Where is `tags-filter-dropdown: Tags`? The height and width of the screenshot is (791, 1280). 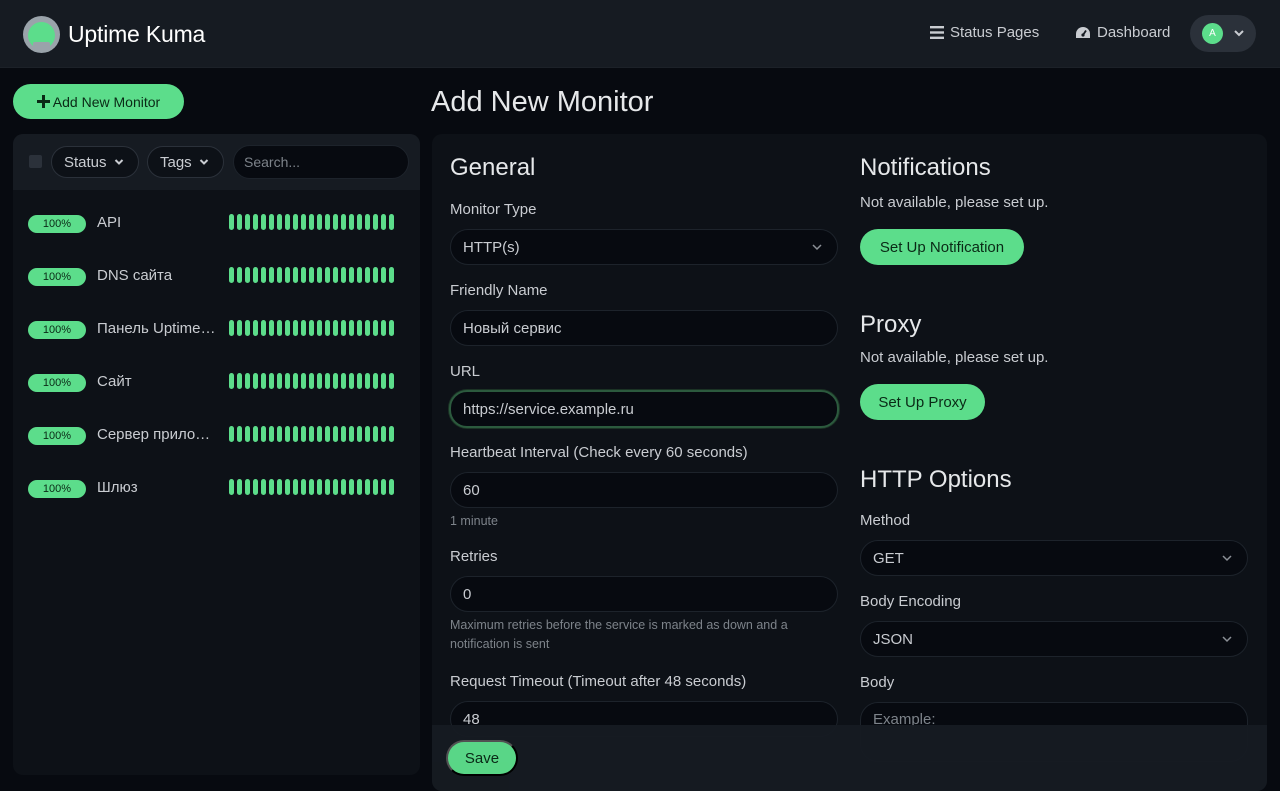
tags-filter-dropdown: Tags is located at coordinates (185, 162).